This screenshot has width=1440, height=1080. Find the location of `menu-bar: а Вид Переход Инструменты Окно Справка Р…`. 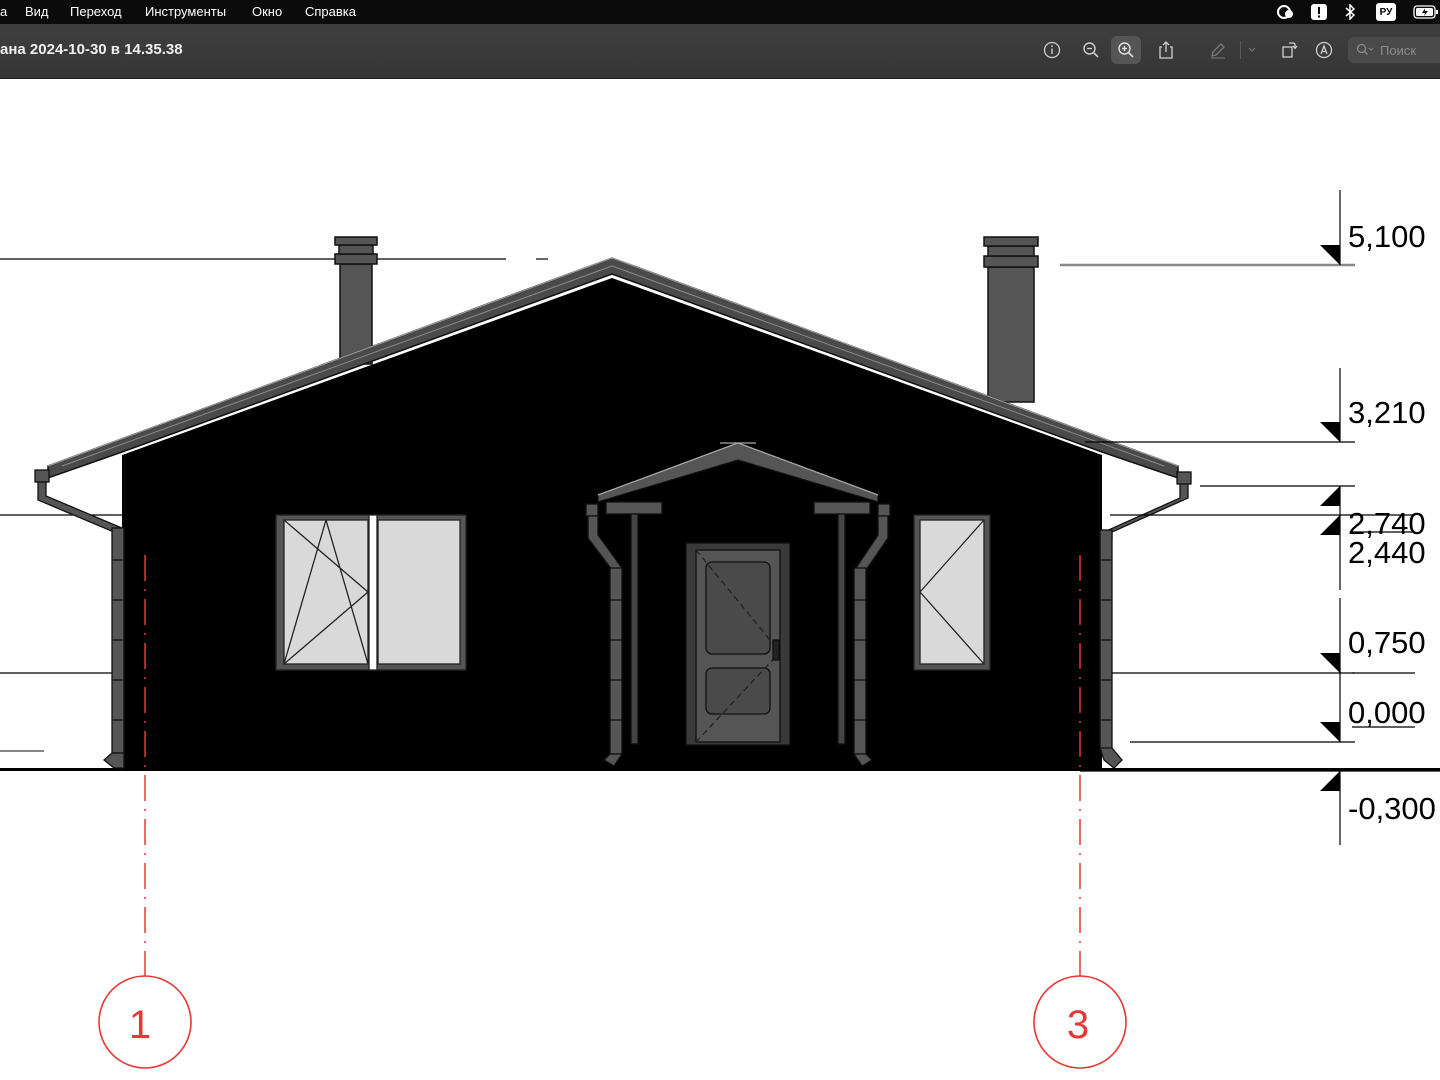

menu-bar: а Вид Переход Инструменты Окно Справка Р… is located at coordinates (720, 12).